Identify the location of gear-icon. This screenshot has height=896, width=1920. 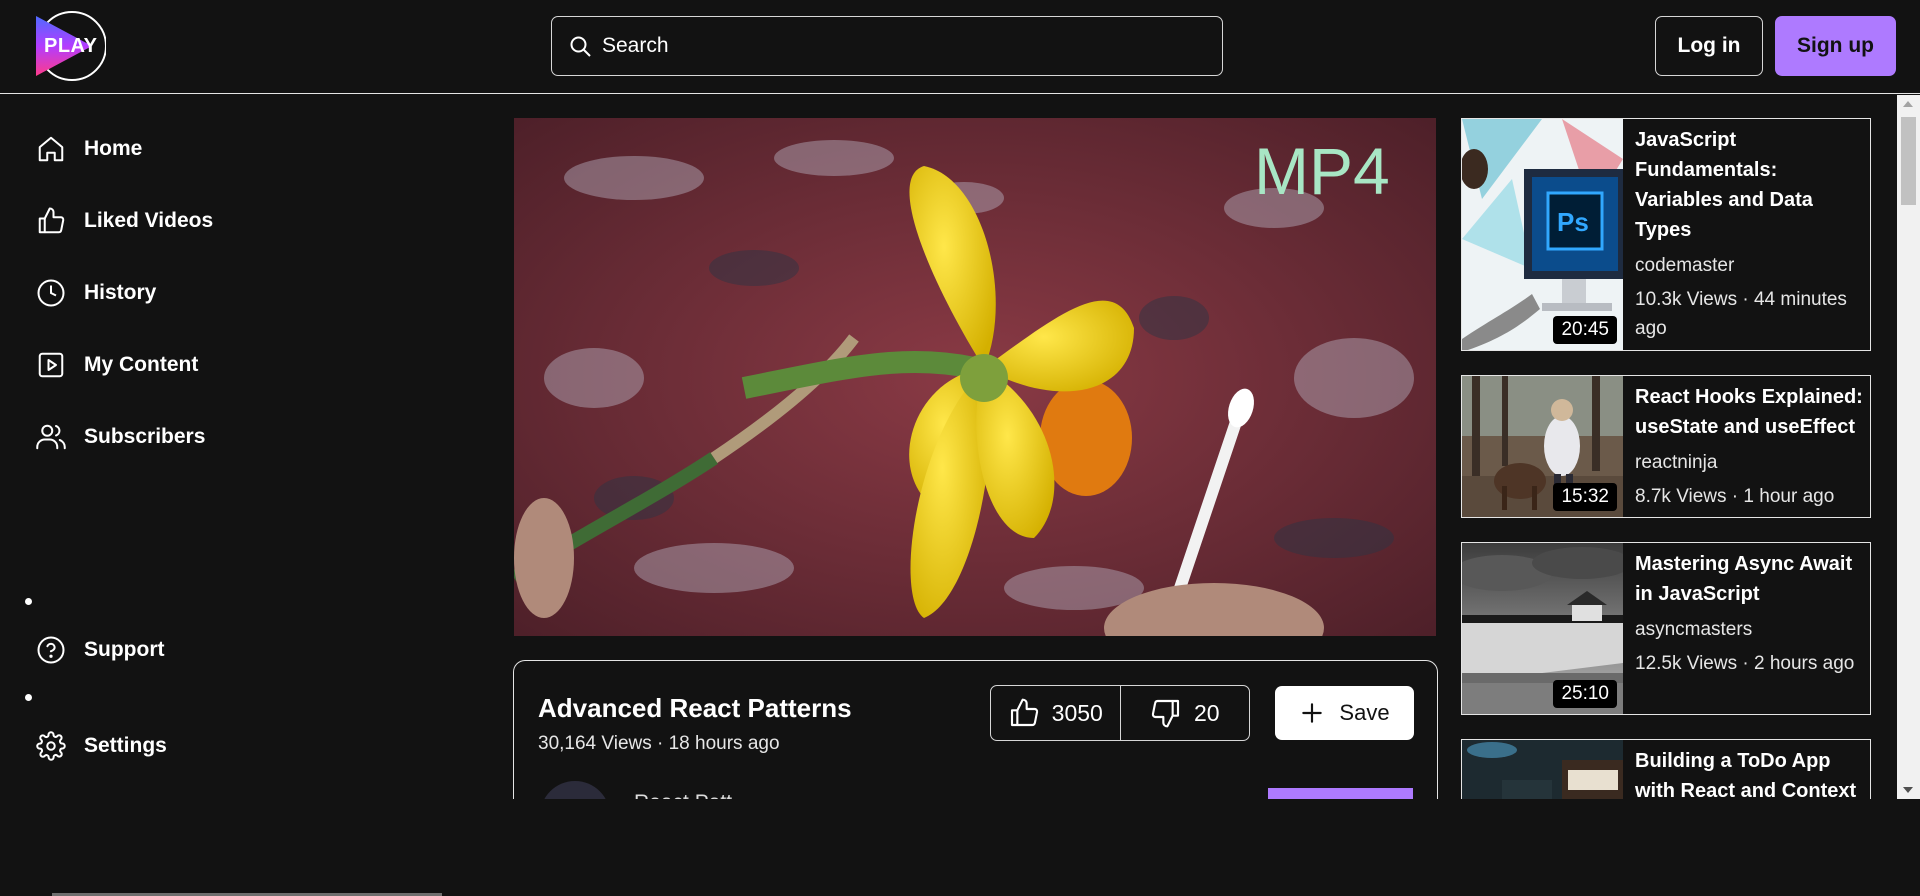
(51, 746).